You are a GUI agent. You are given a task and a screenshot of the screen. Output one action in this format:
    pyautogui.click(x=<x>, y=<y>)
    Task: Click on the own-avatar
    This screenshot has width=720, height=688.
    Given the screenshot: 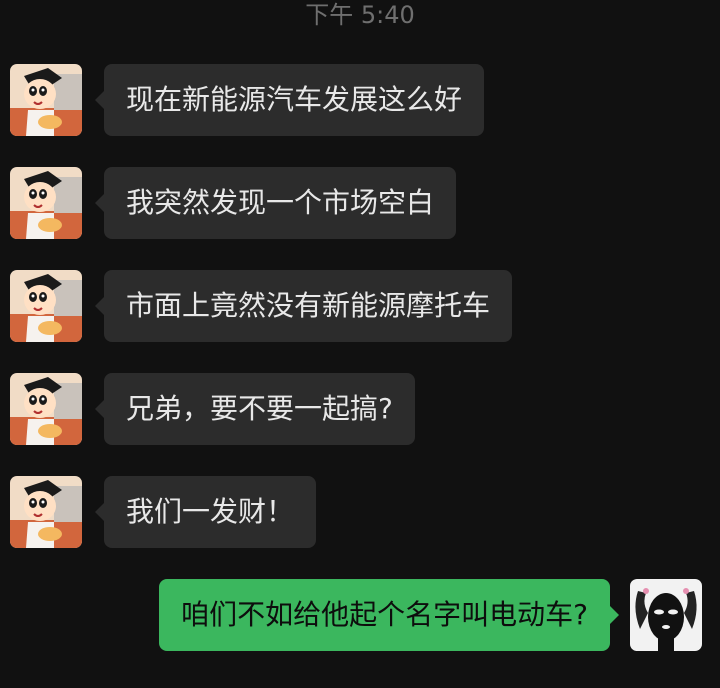 What is the action you would take?
    pyautogui.click(x=666, y=615)
    